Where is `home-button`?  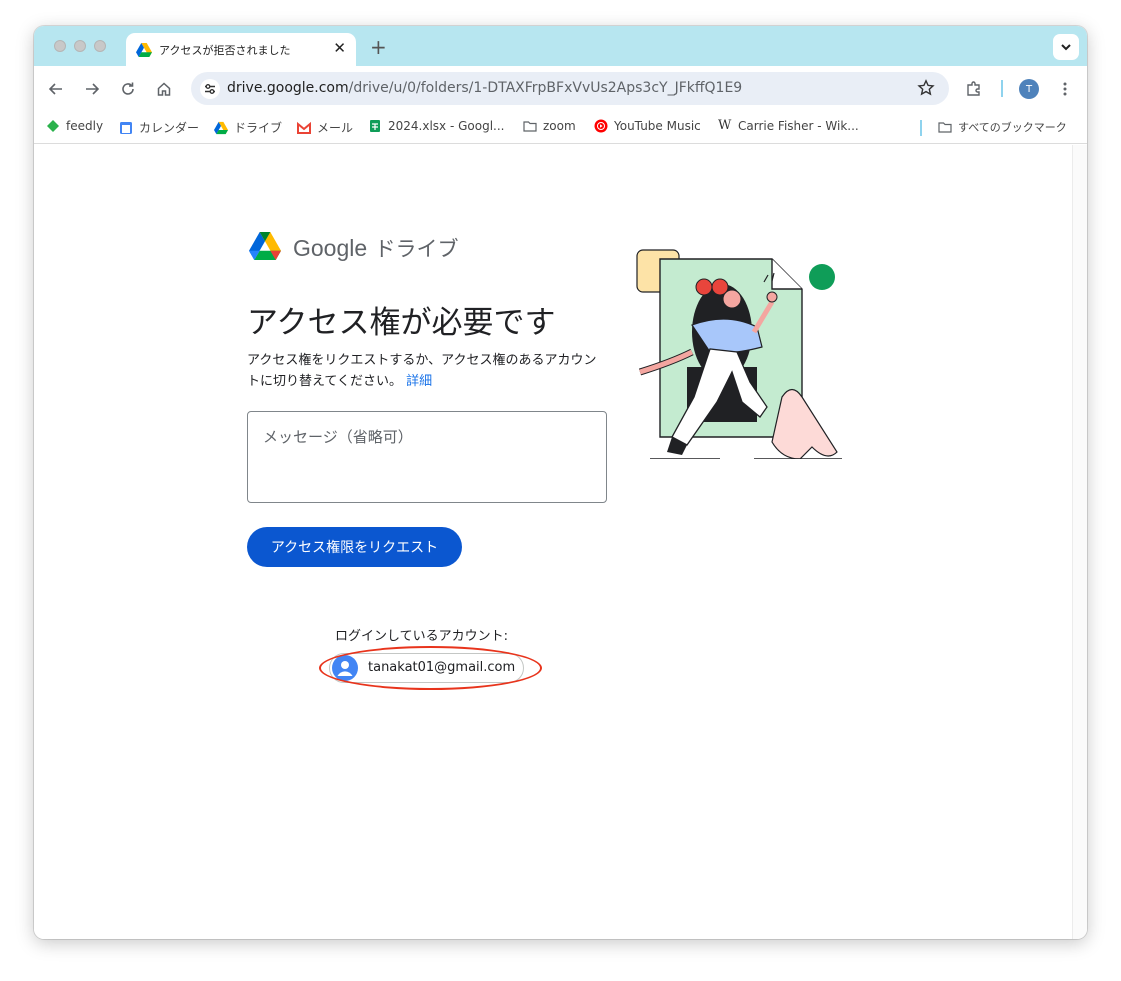 home-button is located at coordinates (164, 89).